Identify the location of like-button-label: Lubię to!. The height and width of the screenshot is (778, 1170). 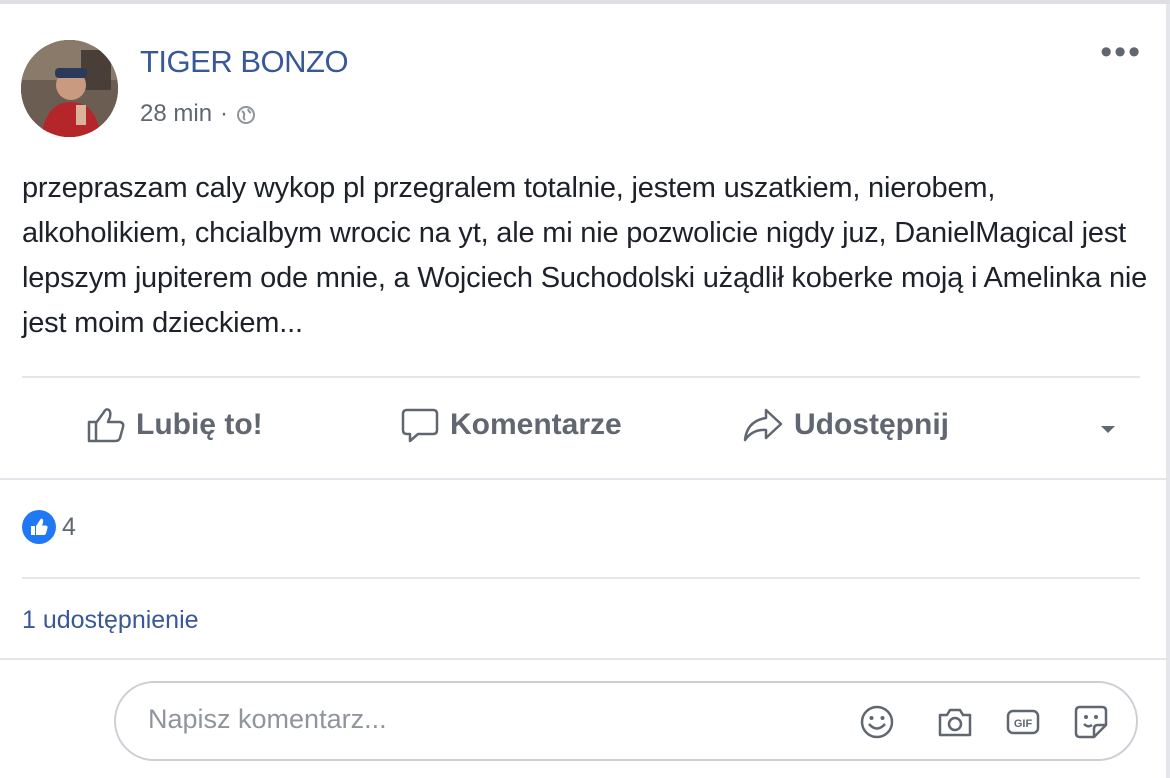
(199, 424).